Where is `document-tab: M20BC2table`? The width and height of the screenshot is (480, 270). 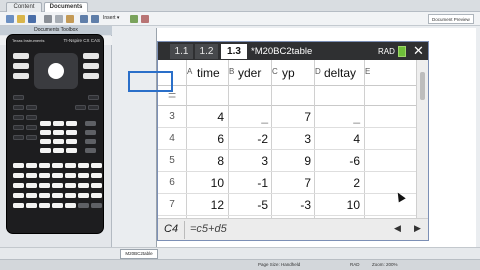
document-tab: M20BC2table is located at coordinates (139, 254).